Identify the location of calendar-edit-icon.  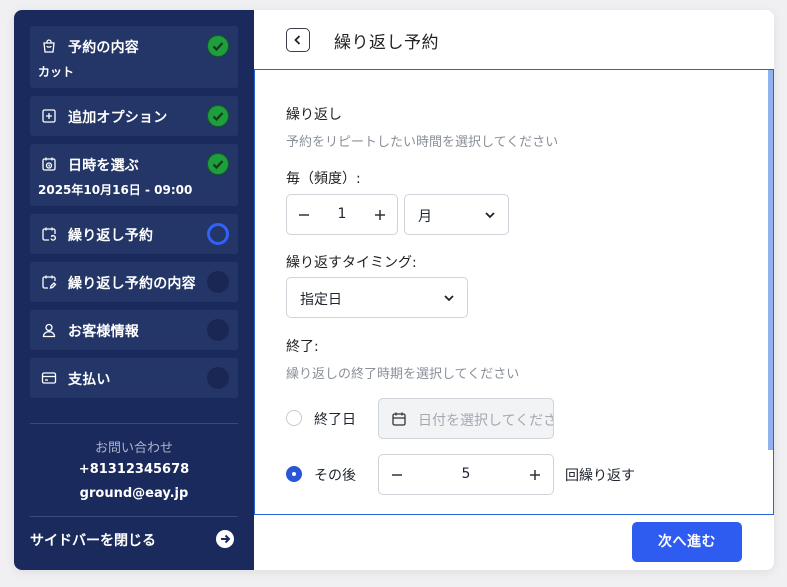
(49, 282).